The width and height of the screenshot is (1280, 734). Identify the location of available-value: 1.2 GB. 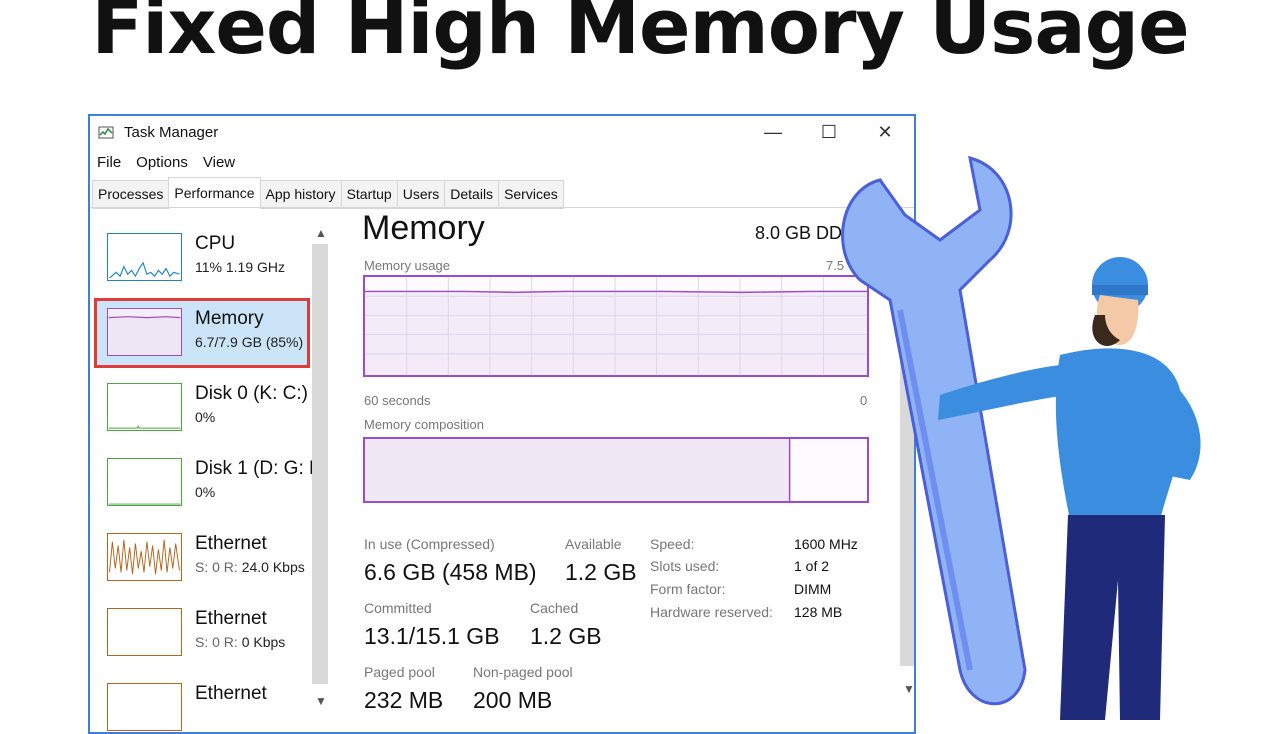
(601, 572).